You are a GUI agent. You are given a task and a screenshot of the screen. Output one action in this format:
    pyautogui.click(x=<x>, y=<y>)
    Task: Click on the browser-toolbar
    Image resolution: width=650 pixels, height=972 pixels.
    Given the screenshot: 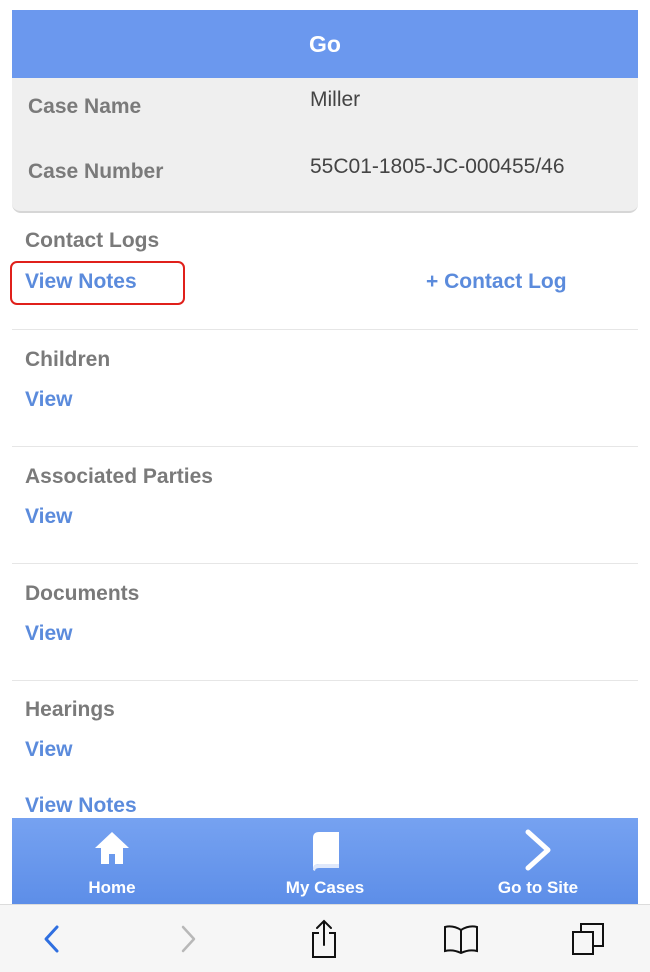 What is the action you would take?
    pyautogui.click(x=325, y=938)
    